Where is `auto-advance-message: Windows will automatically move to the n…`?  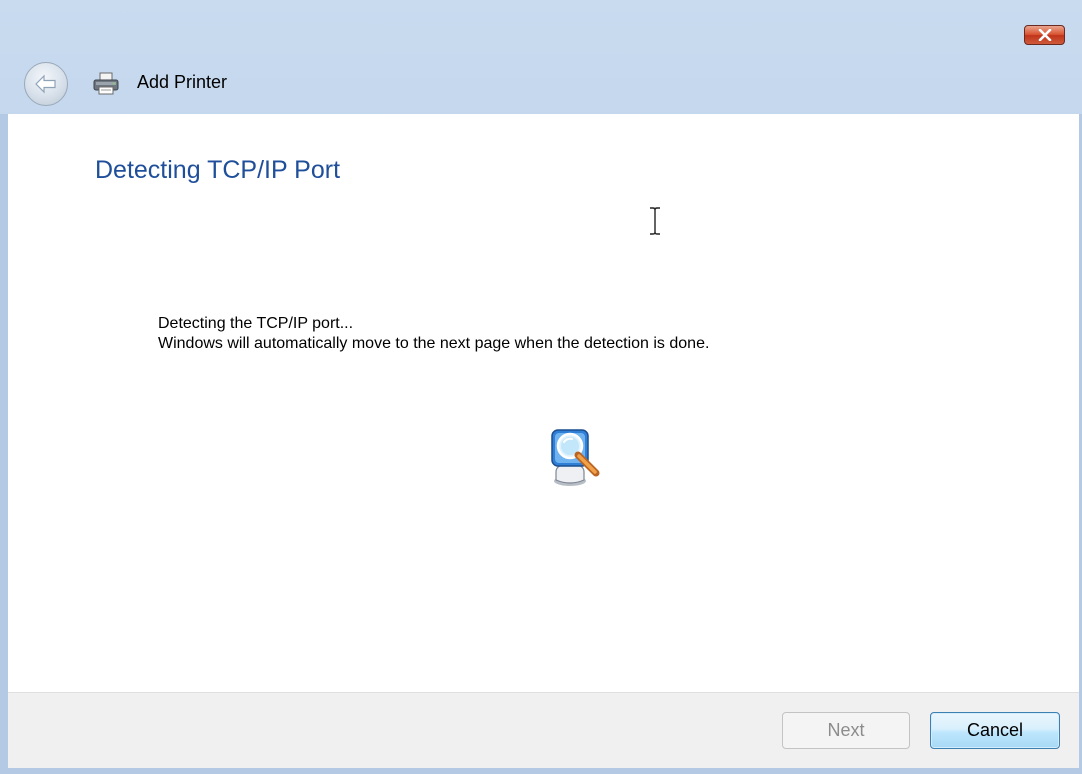 auto-advance-message: Windows will automatically move to the n… is located at coordinates (434, 343).